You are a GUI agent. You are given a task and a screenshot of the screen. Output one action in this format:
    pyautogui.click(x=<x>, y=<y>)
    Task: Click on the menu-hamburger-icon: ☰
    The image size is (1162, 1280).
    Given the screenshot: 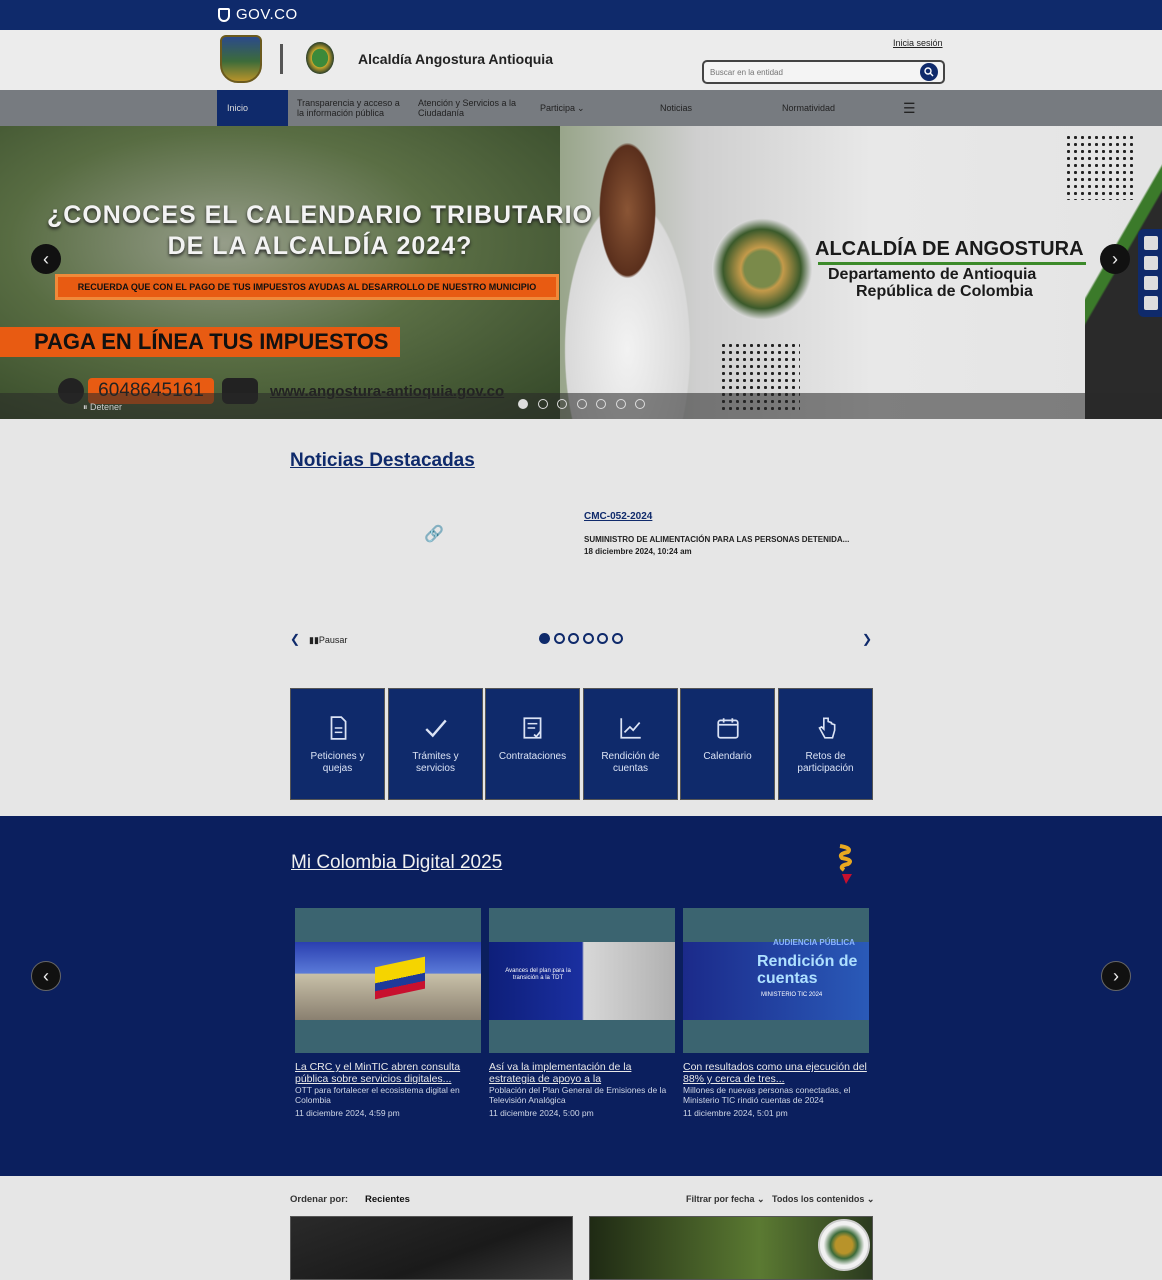 What is the action you would take?
    pyautogui.click(x=909, y=108)
    